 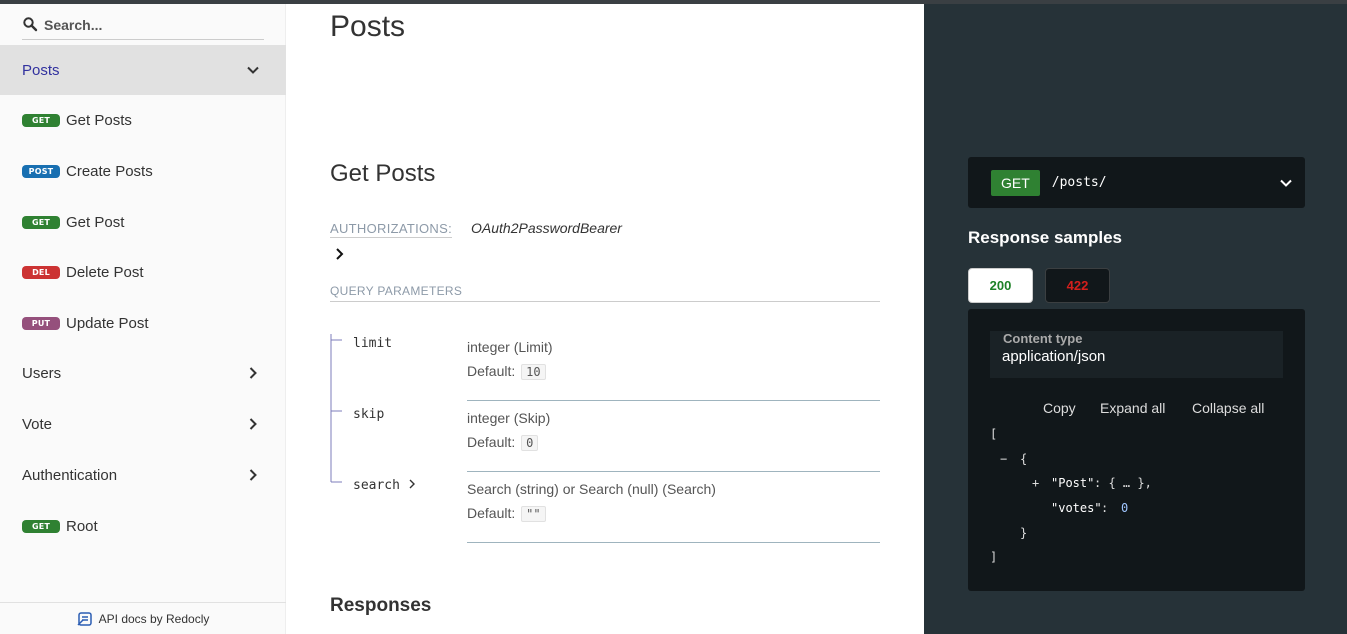 What do you see at coordinates (1015, 182) in the screenshot?
I see `endpoint-method-badge: GET` at bounding box center [1015, 182].